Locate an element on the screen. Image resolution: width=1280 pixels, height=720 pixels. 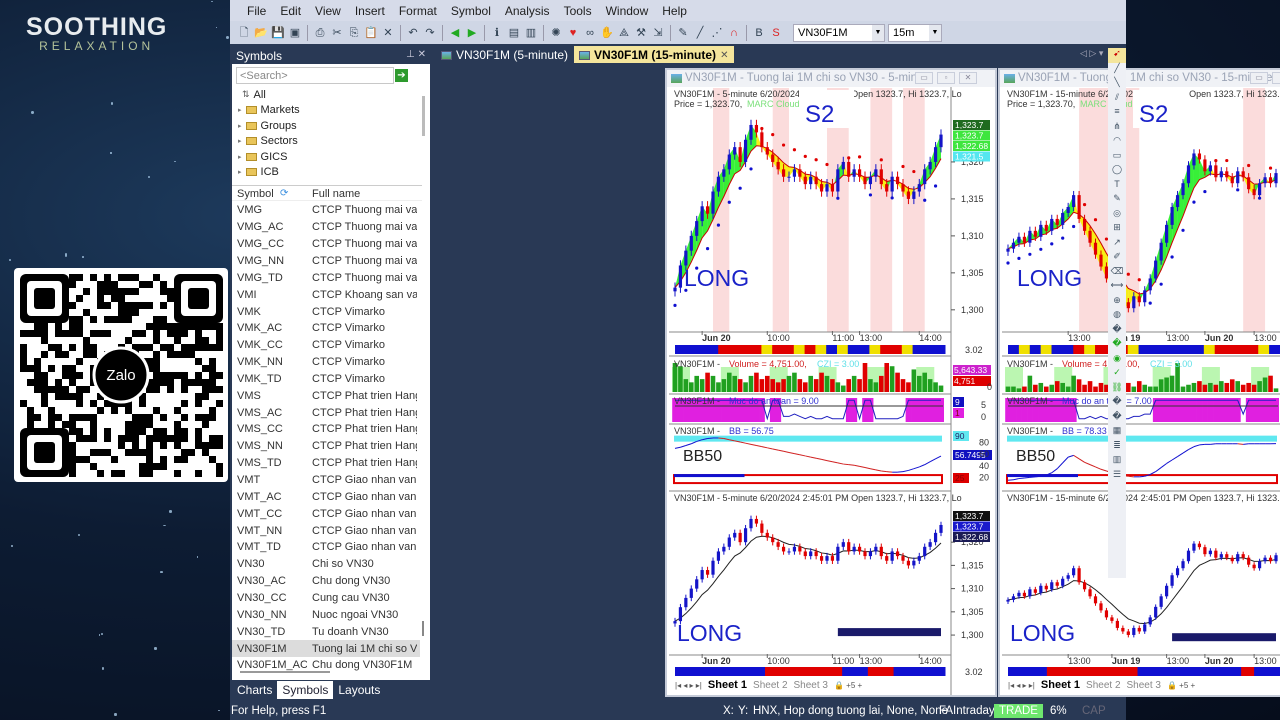
cycle-icon: ◎ is located at coordinates (1117, 215).